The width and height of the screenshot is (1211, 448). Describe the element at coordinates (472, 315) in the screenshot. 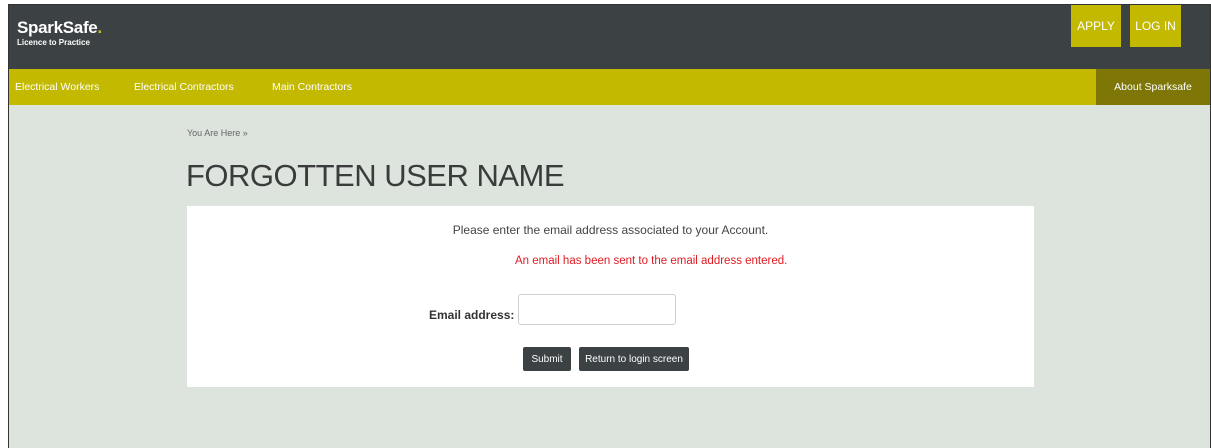

I see `email-field-label: Email address:` at that location.